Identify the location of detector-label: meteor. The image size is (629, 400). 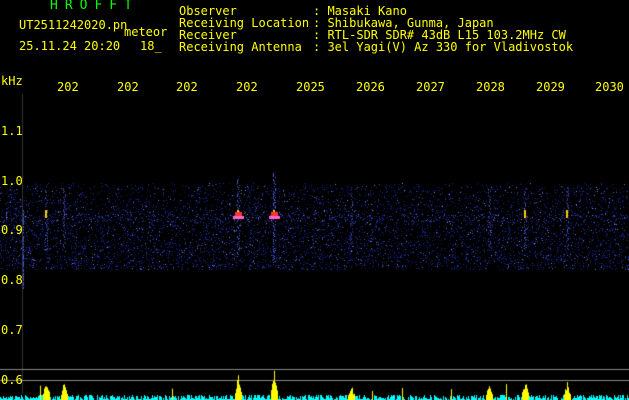
(146, 32).